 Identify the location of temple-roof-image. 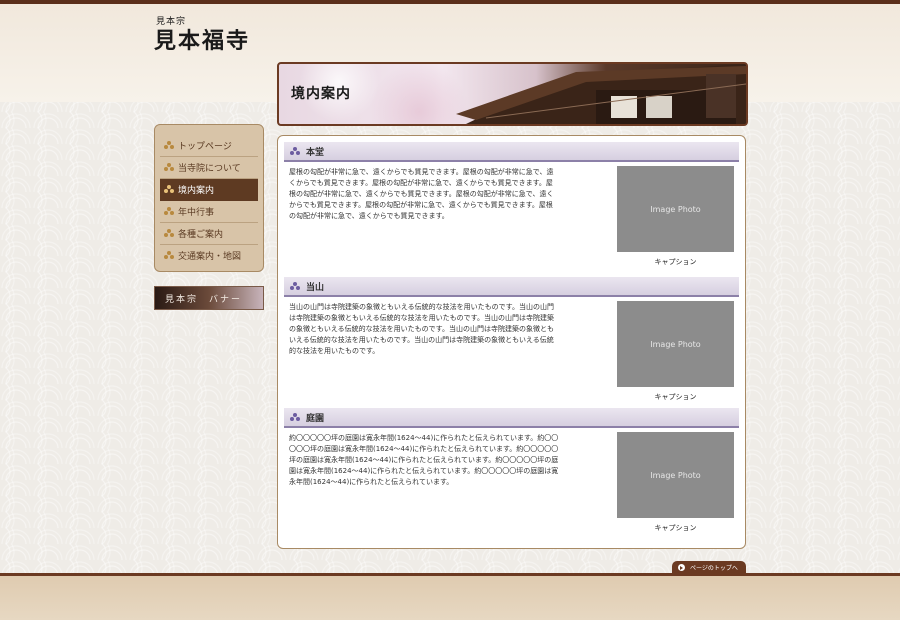
(601, 94).